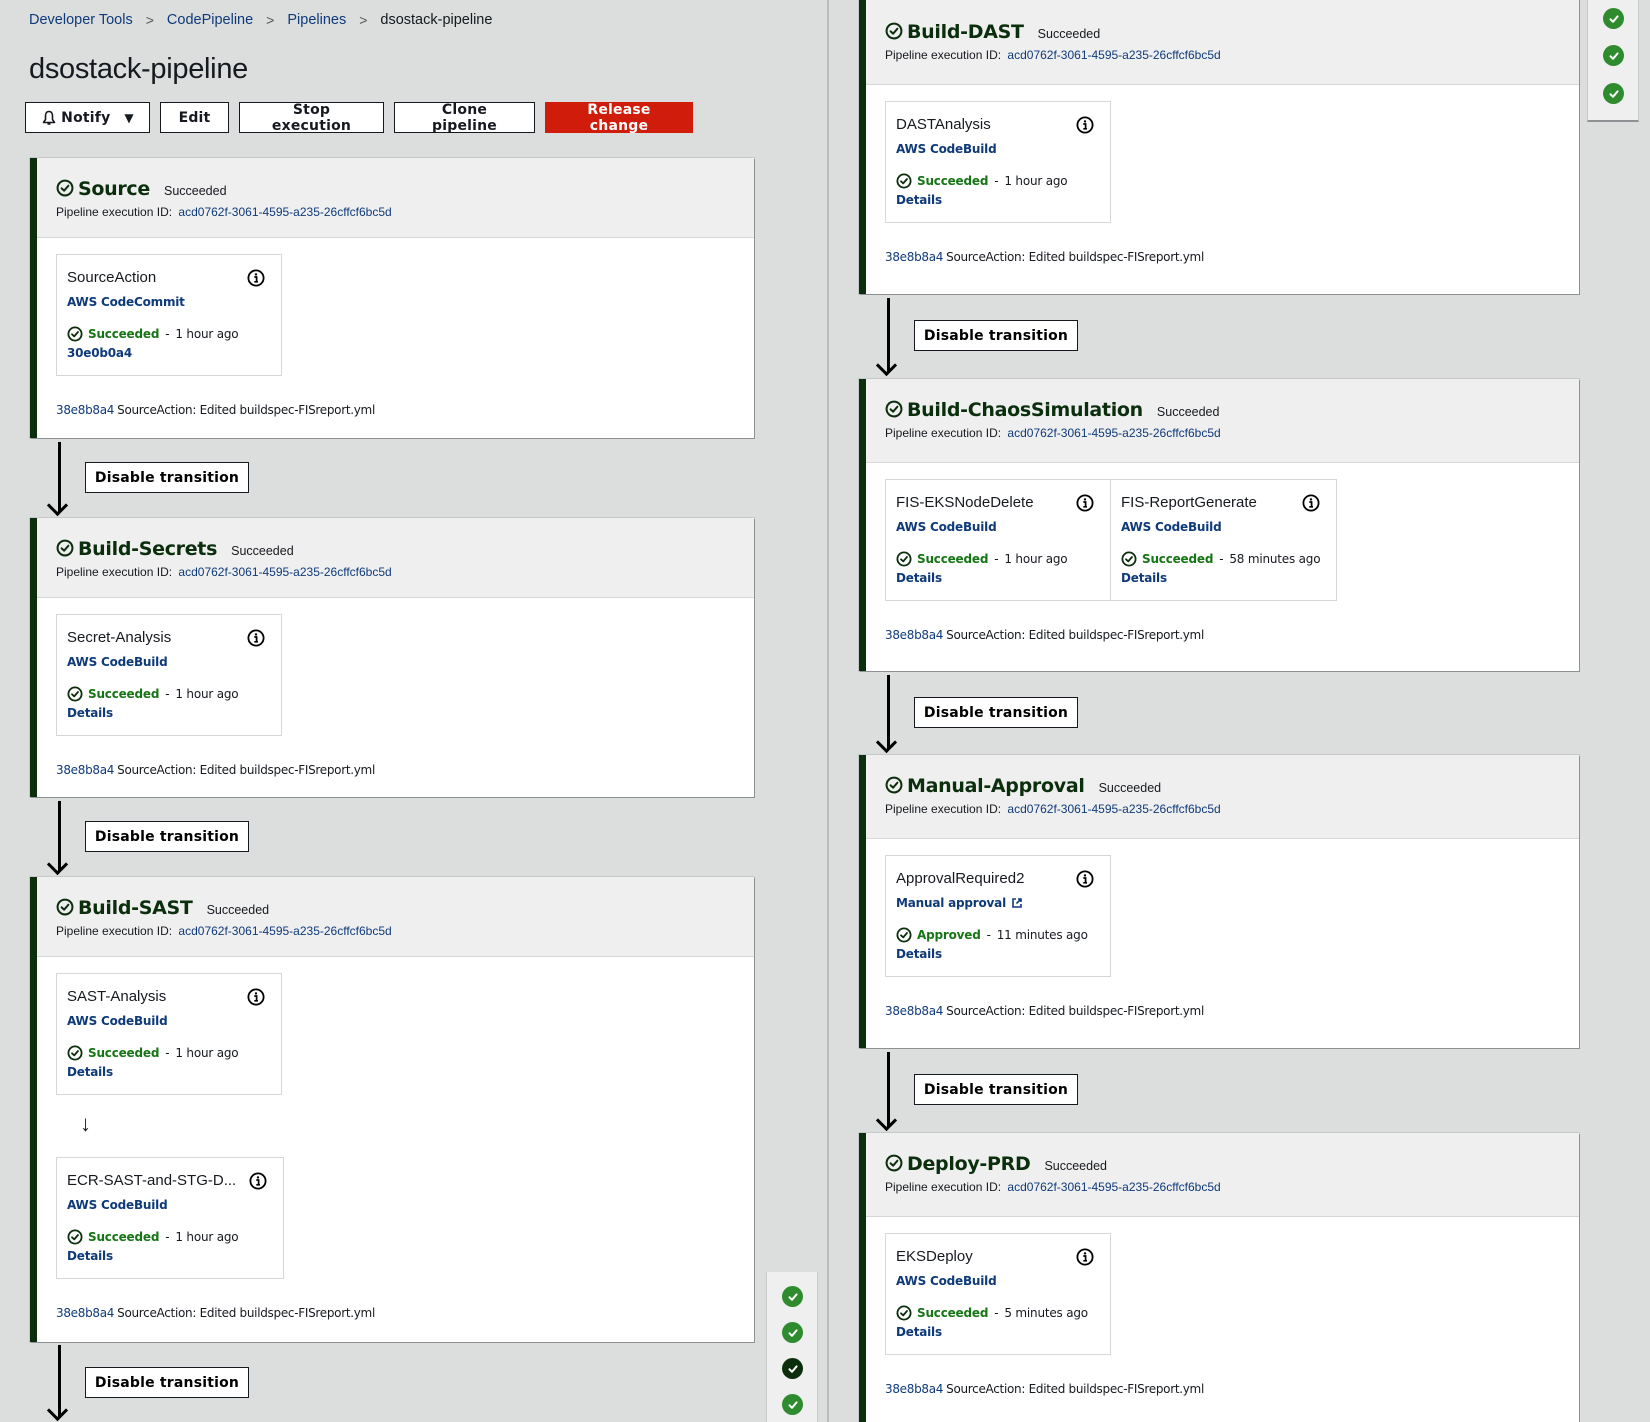 This screenshot has width=1650, height=1422. I want to click on action-arrow: ↓, so click(405, 1126).